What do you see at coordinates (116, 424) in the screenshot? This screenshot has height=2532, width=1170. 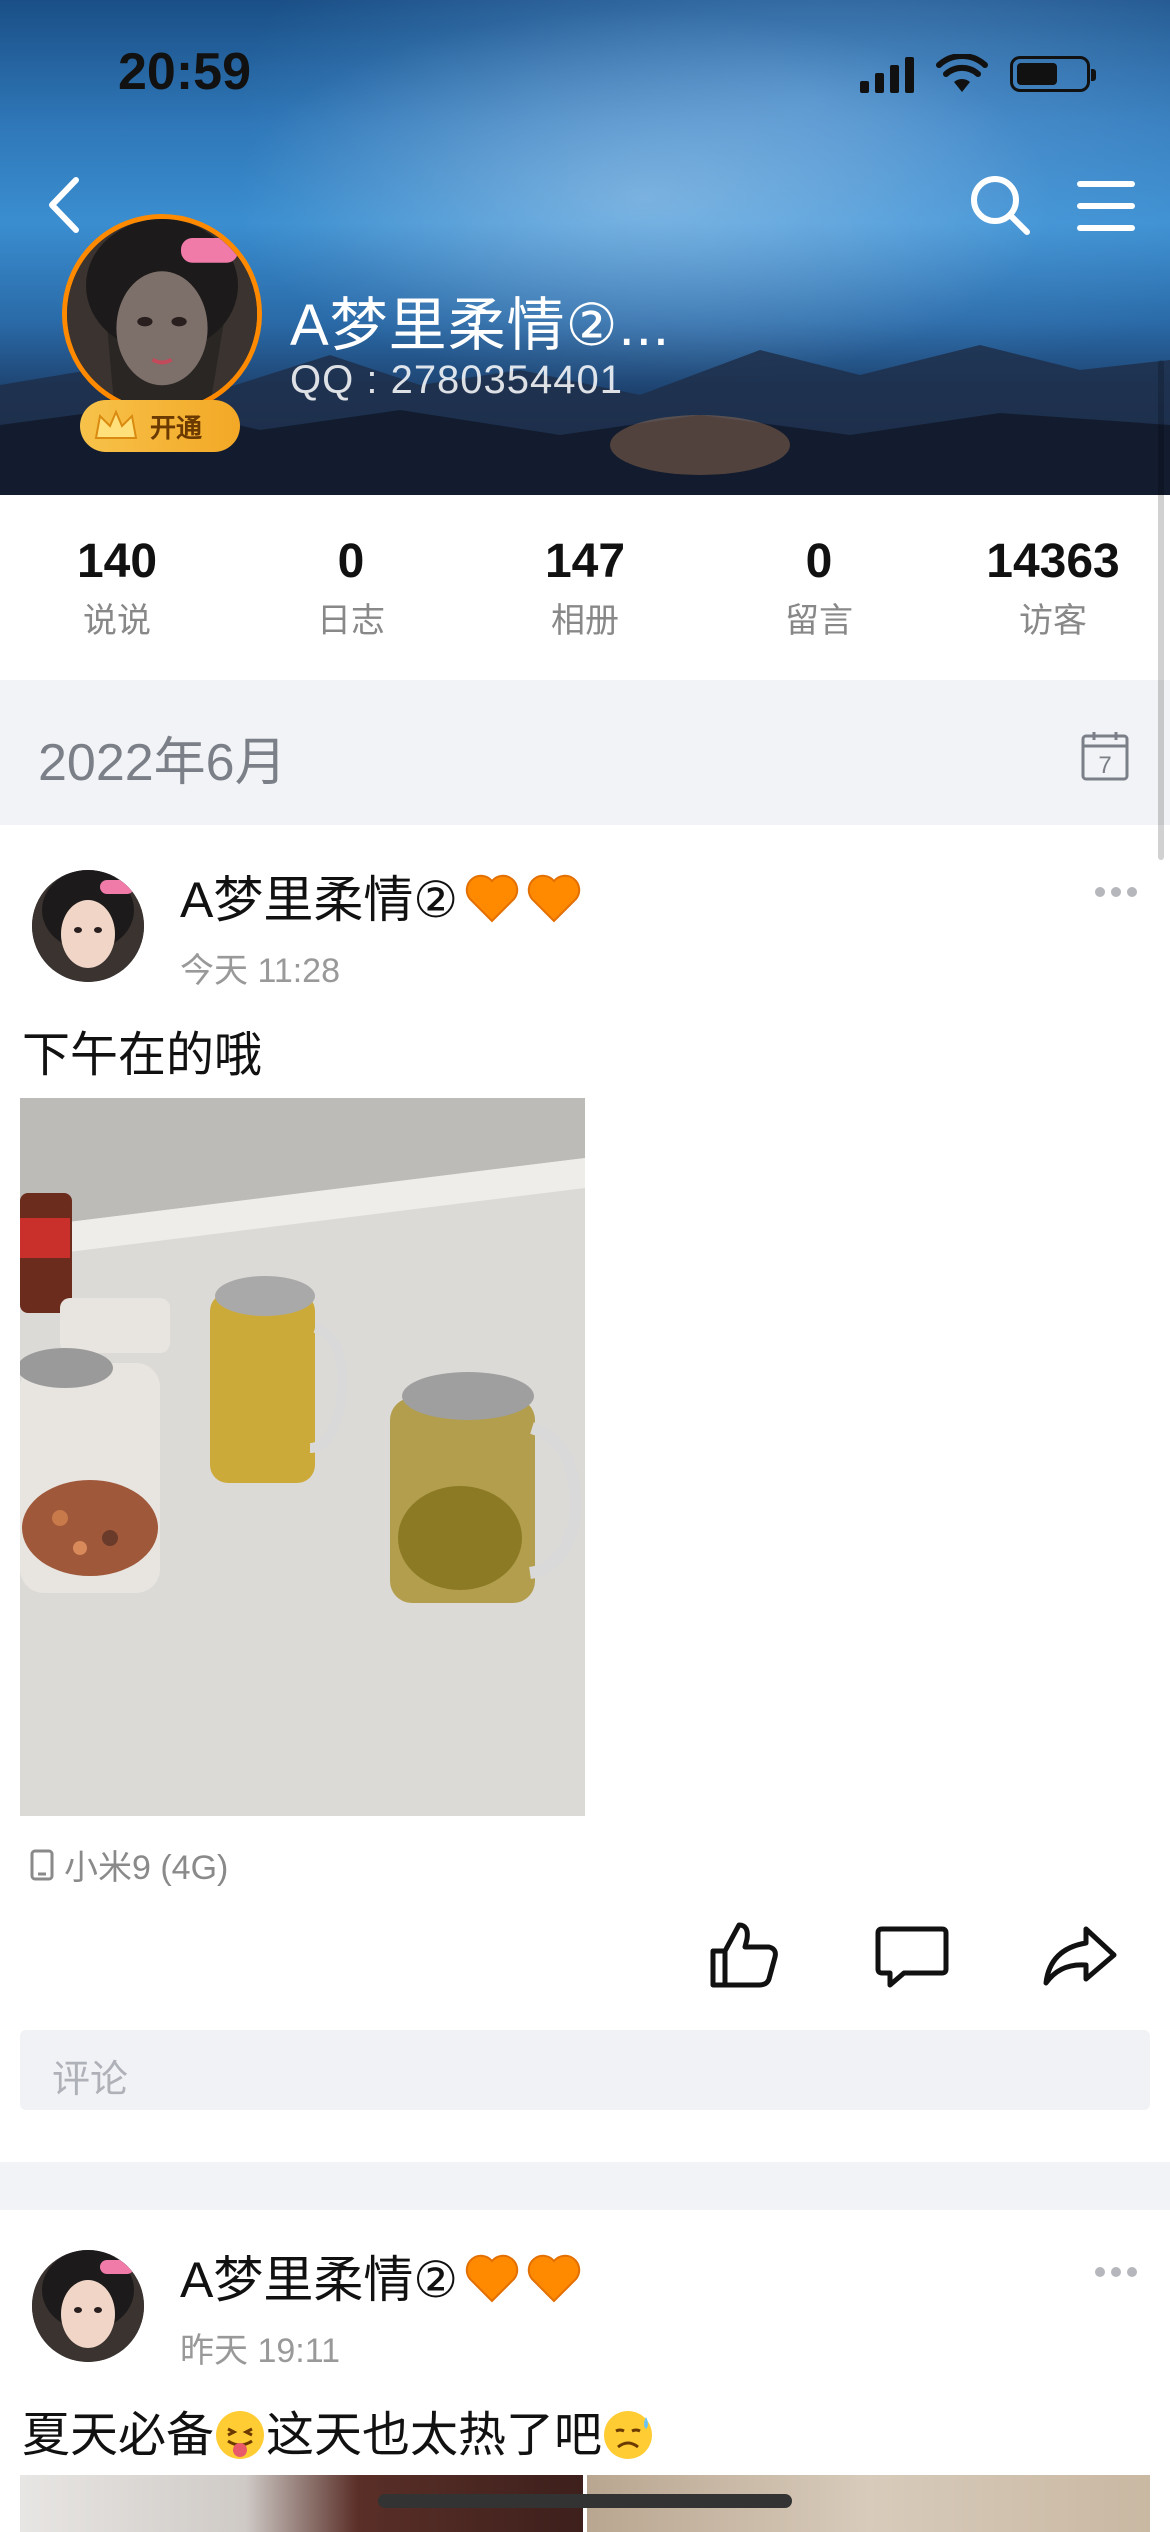 I see `crown-icon` at bounding box center [116, 424].